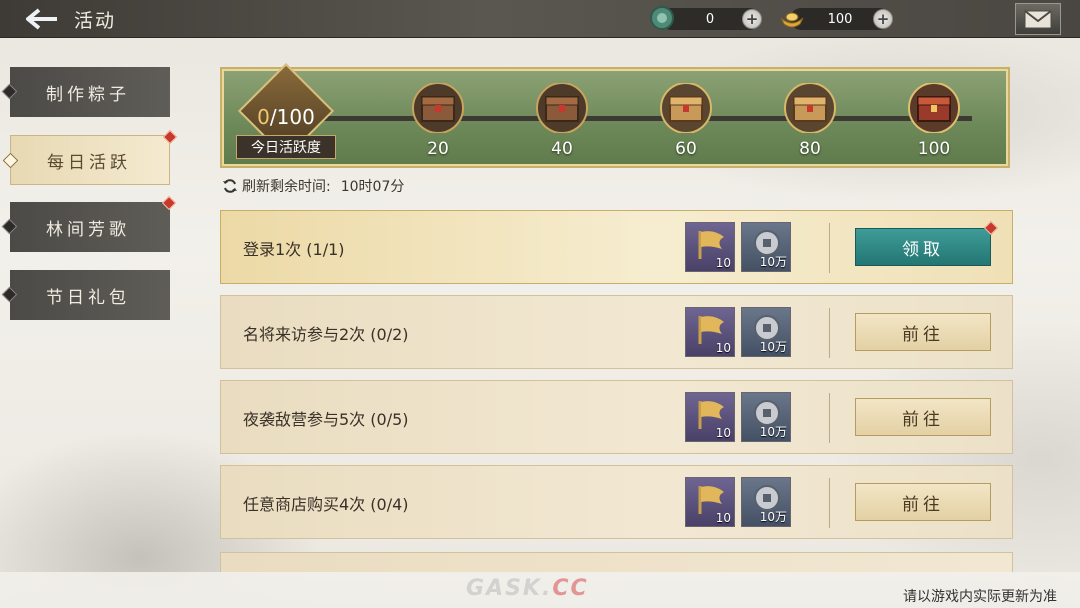 The height and width of the screenshot is (608, 1080). I want to click on back-button, so click(42, 19).